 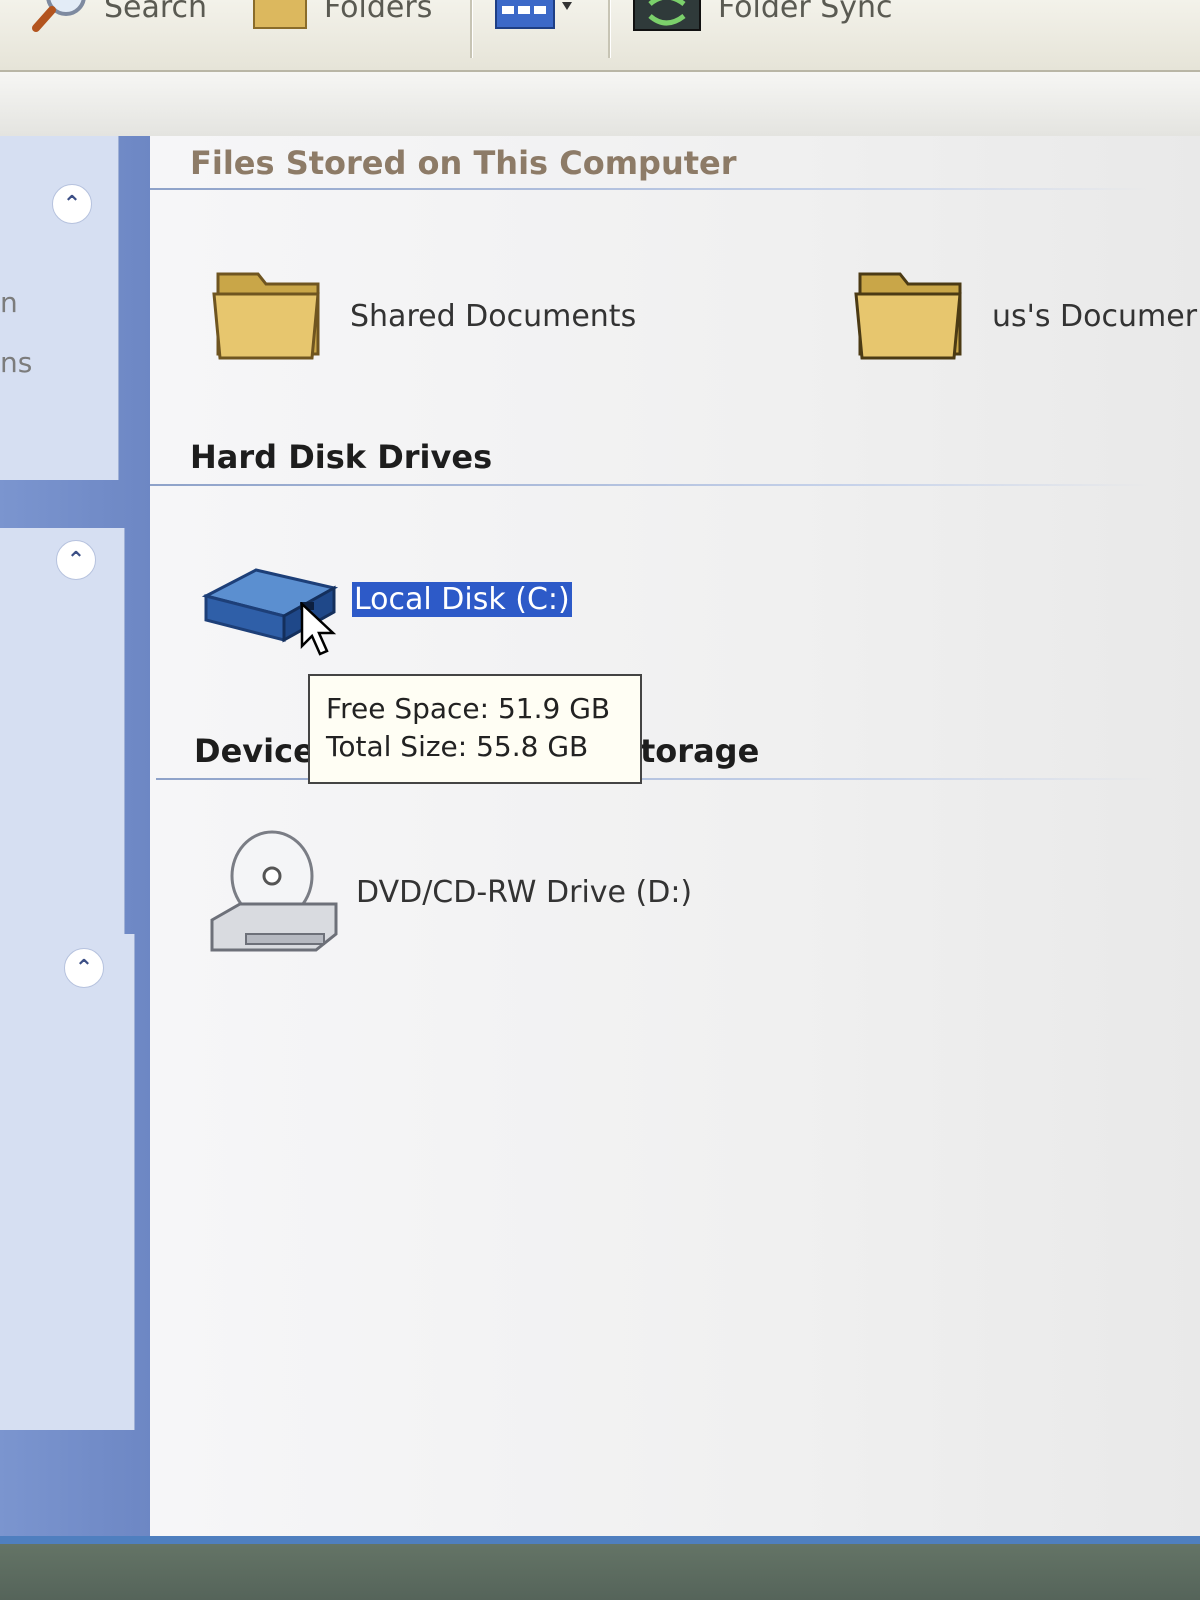 I want to click on task-pane-section: ⌃, so click(x=67, y=1182).